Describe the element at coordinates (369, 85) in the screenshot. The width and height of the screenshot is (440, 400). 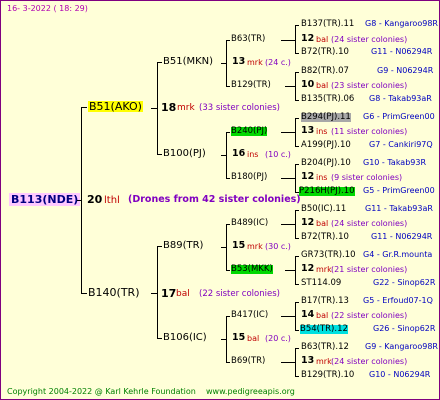
I see `gen4-4-sisters: (23 sister colonies)` at that location.